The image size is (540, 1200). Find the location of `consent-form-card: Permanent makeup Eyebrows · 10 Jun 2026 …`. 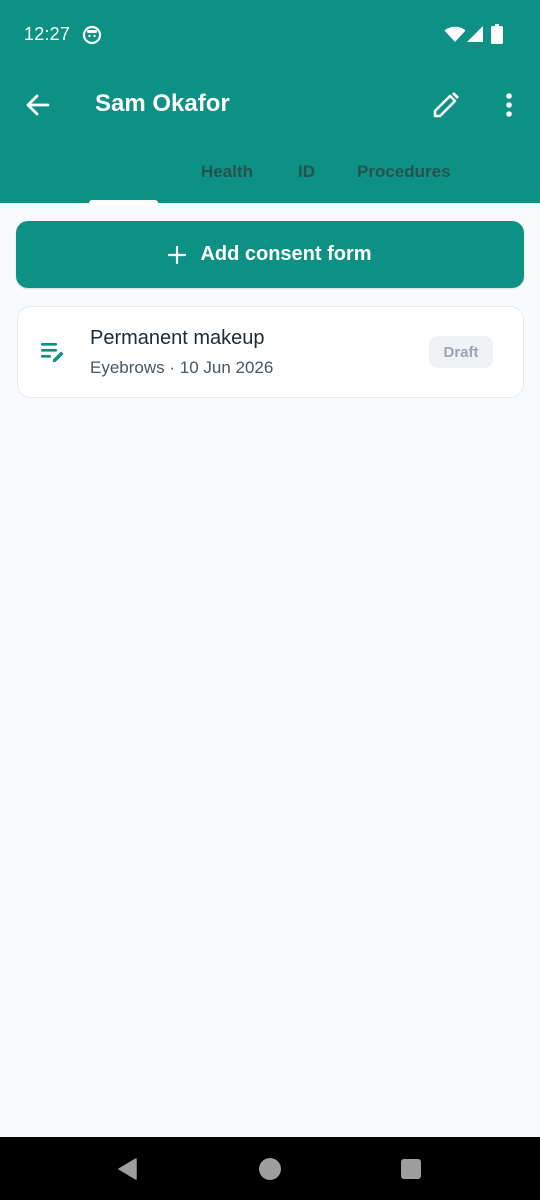

consent-form-card: Permanent makeup Eyebrows · 10 Jun 2026 … is located at coordinates (270, 352).